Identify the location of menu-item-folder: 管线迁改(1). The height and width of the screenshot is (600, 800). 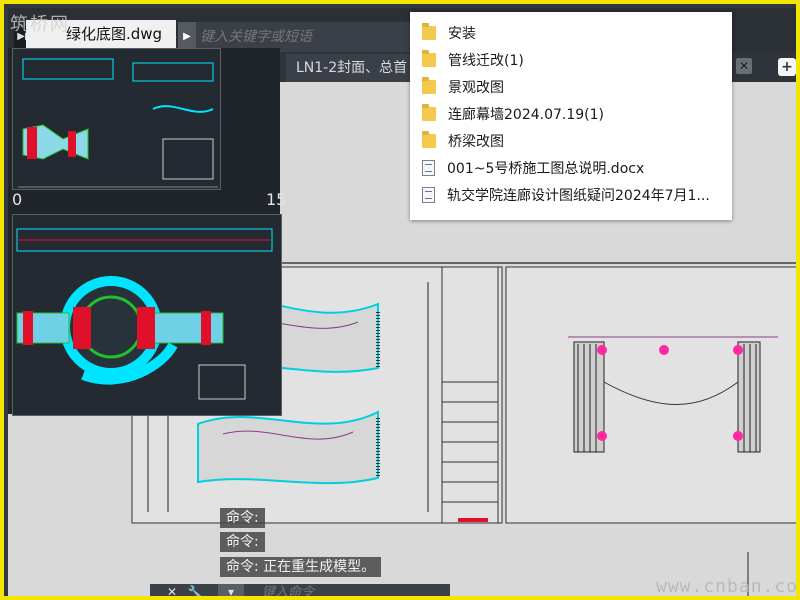
(473, 60).